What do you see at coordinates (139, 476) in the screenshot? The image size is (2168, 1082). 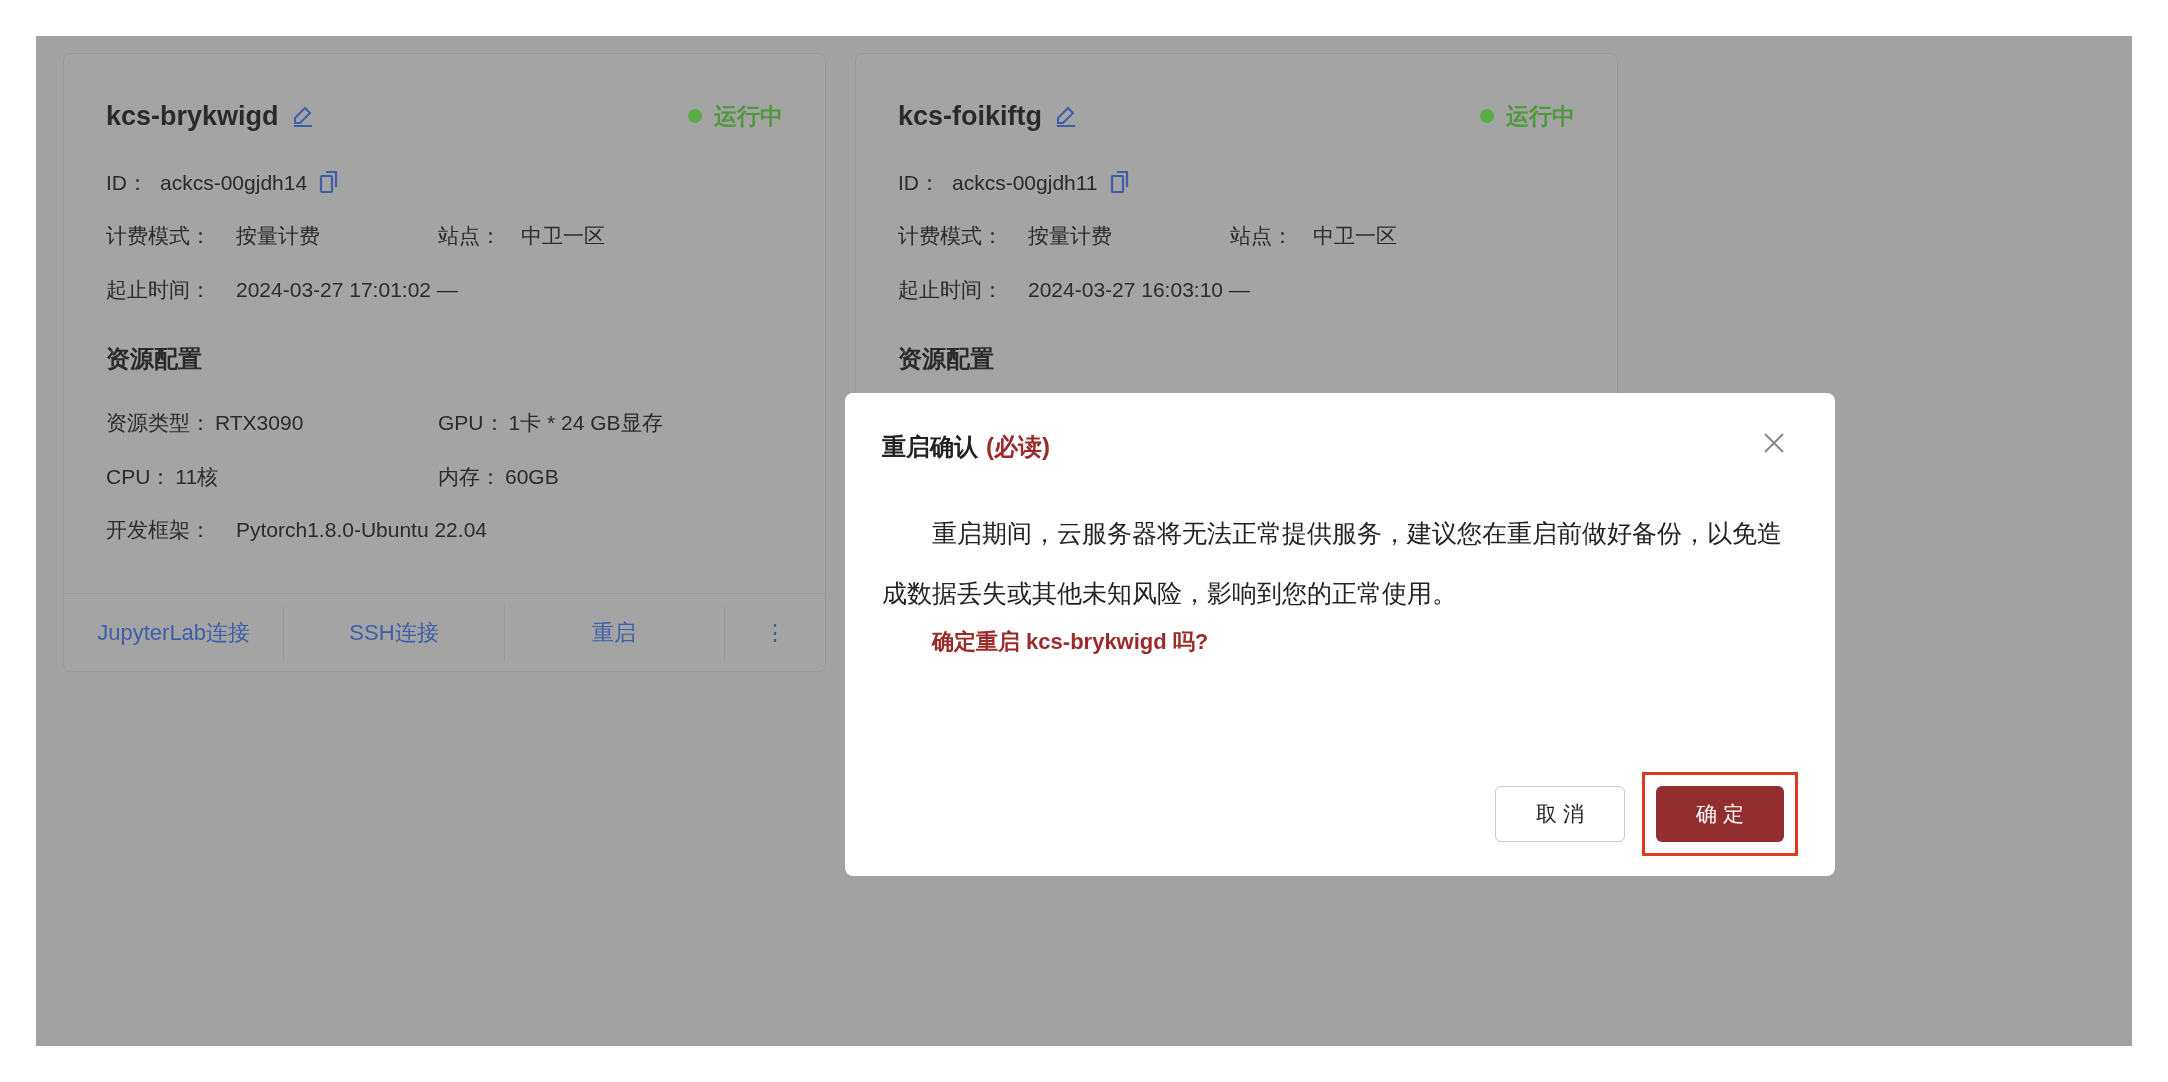 I see `field-label: CPU：` at bounding box center [139, 476].